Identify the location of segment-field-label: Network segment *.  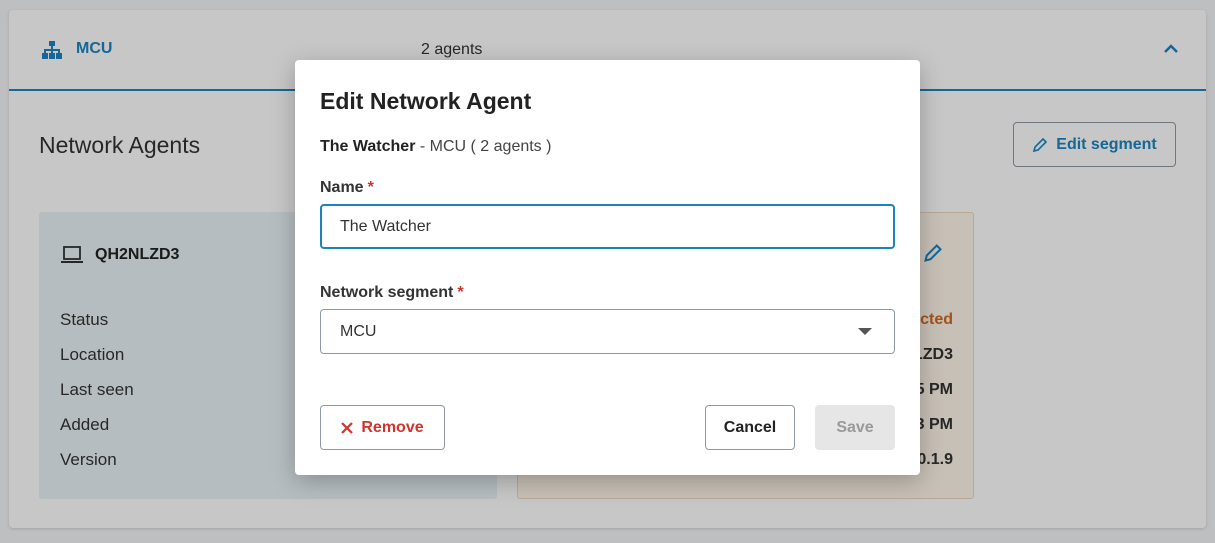
(392, 292).